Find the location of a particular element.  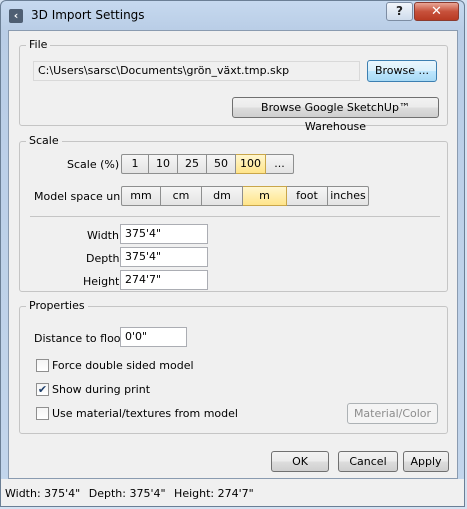

depth-label: Depth is located at coordinates (103, 258).